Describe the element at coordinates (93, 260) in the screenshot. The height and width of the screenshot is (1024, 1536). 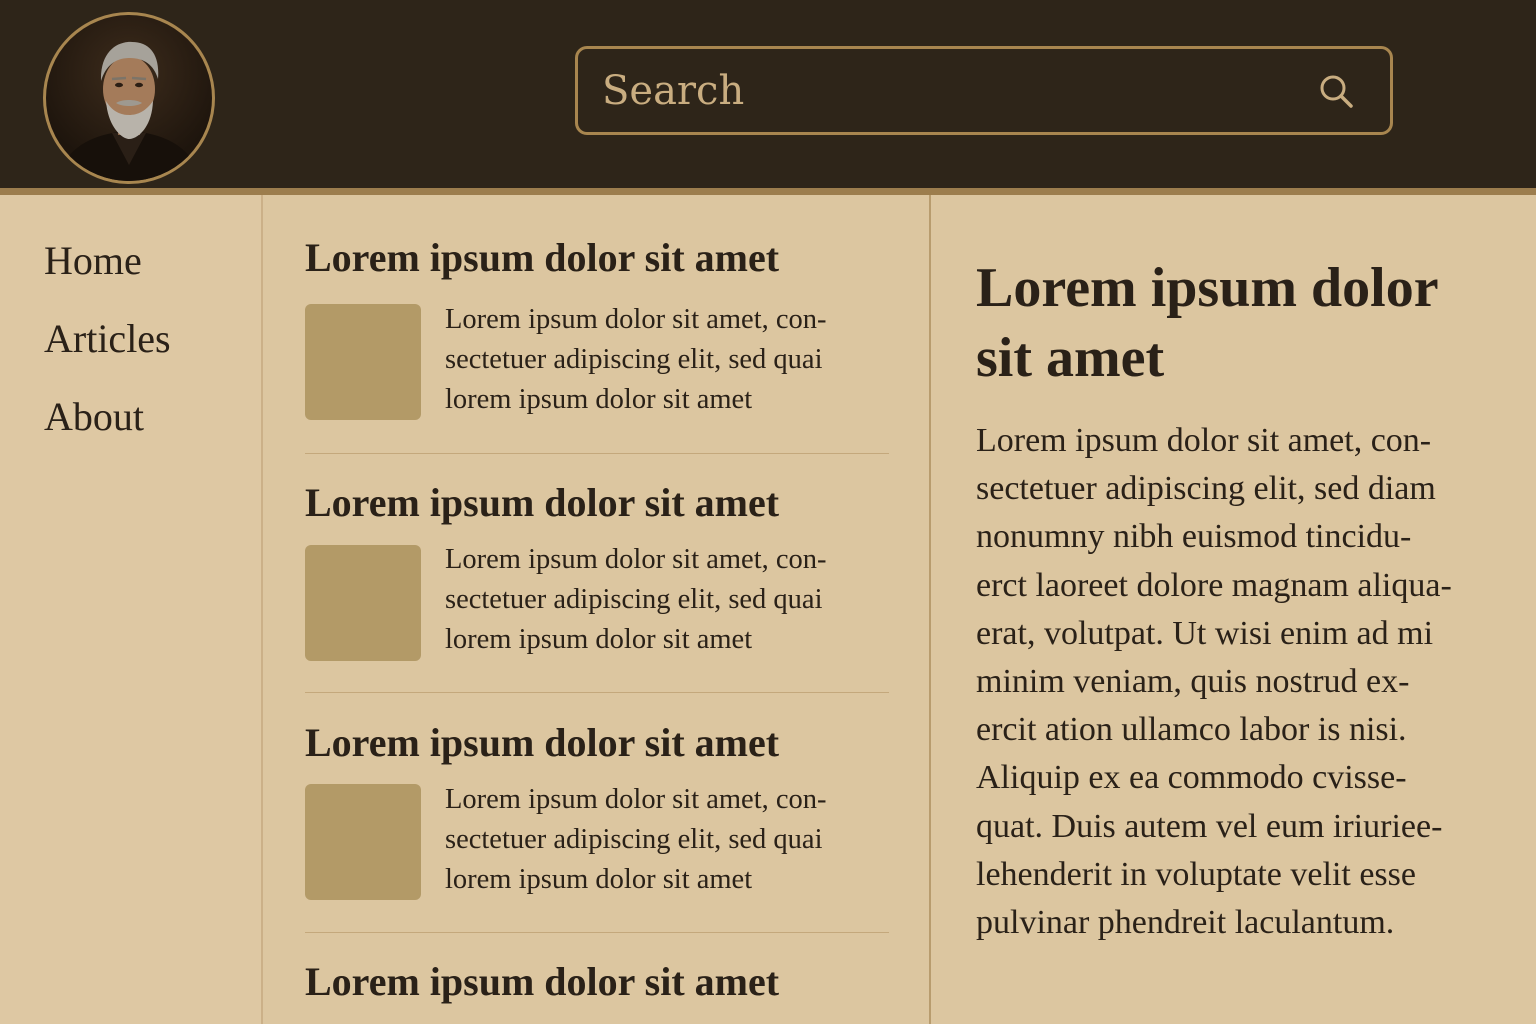
I see `sidebar-item-home: Home` at that location.